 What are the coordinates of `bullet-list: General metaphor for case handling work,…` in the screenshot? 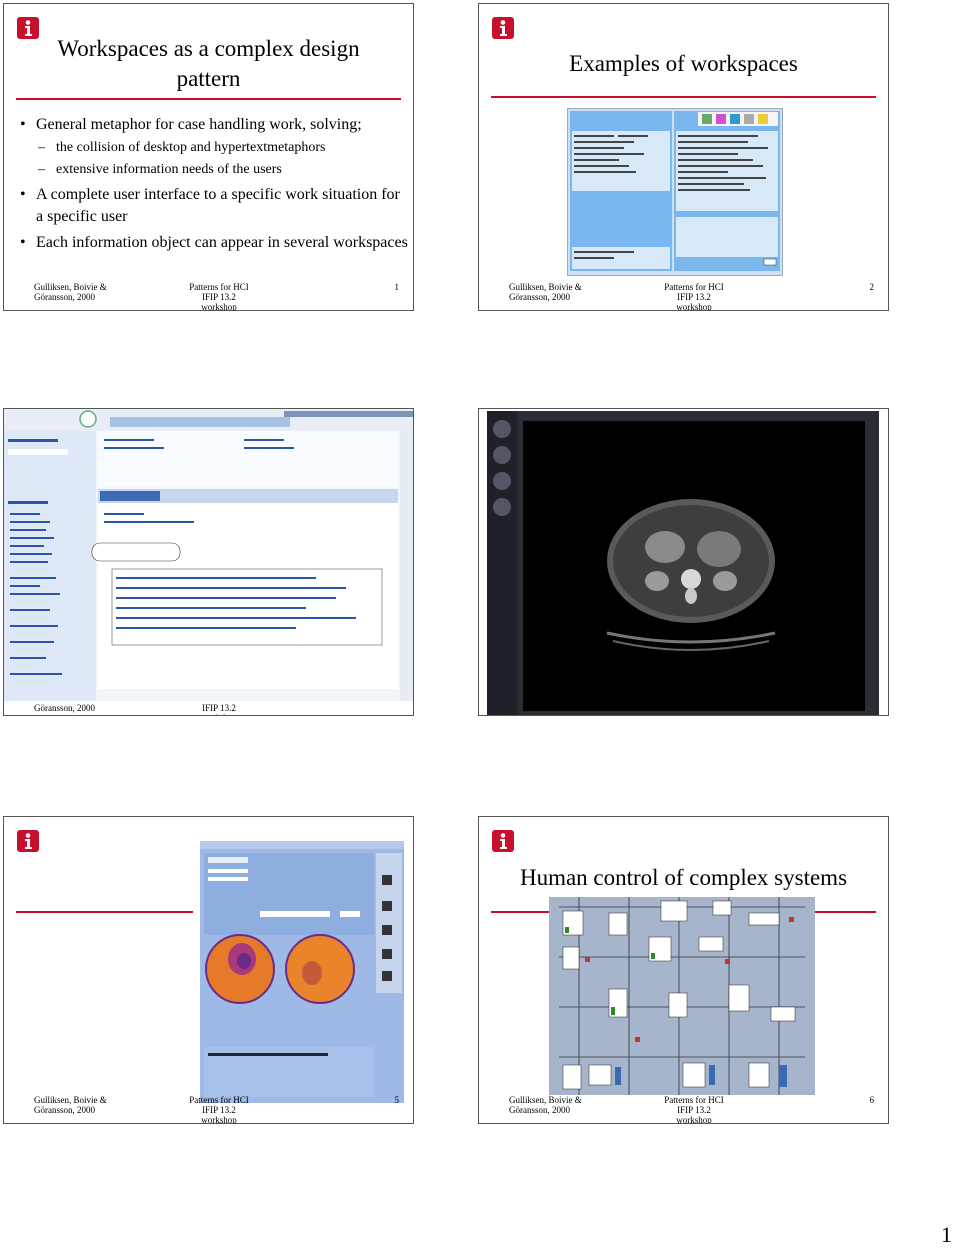 It's located at (213, 182).